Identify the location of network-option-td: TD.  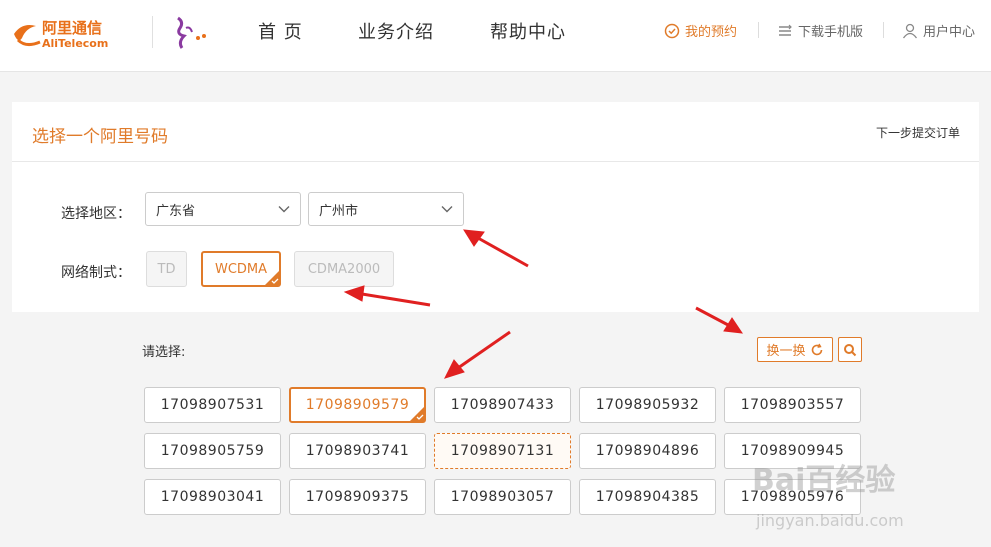
(166, 269).